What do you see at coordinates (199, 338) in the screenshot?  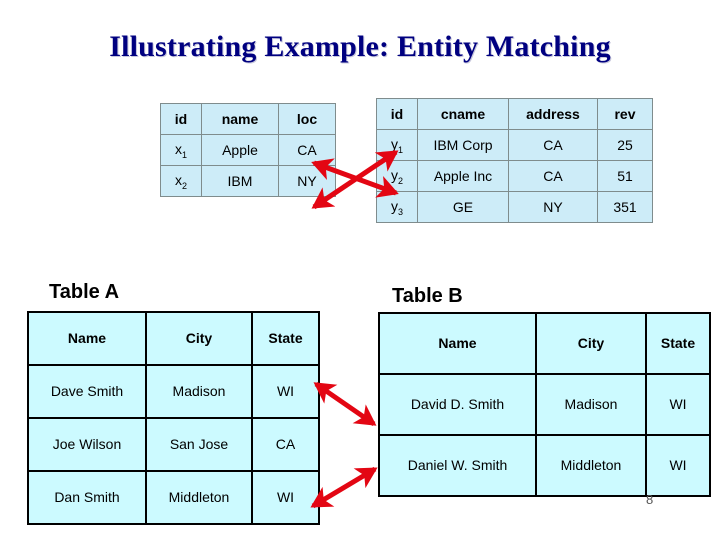 I see `table-a-header-city: City` at bounding box center [199, 338].